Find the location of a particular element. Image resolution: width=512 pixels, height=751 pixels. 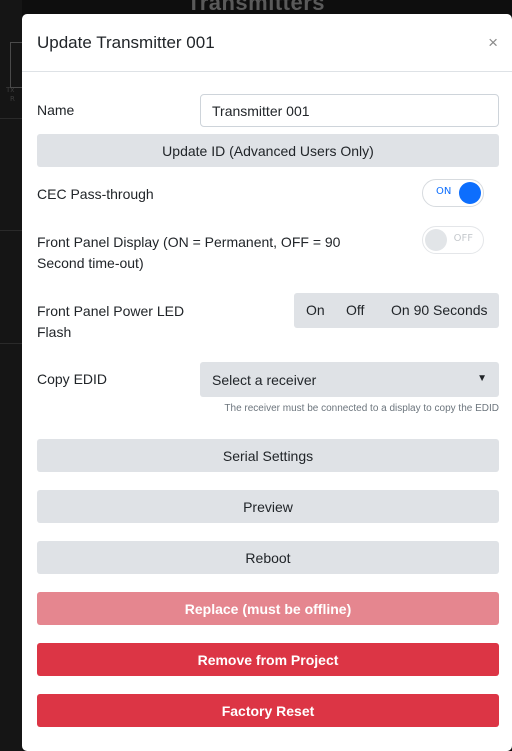

modal-title: Update Transmitter 001 is located at coordinates (126, 42).